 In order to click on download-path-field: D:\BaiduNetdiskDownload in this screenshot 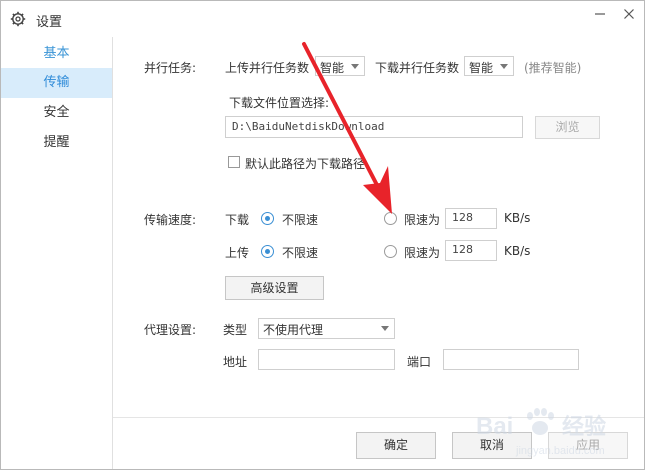, I will do `click(374, 127)`.